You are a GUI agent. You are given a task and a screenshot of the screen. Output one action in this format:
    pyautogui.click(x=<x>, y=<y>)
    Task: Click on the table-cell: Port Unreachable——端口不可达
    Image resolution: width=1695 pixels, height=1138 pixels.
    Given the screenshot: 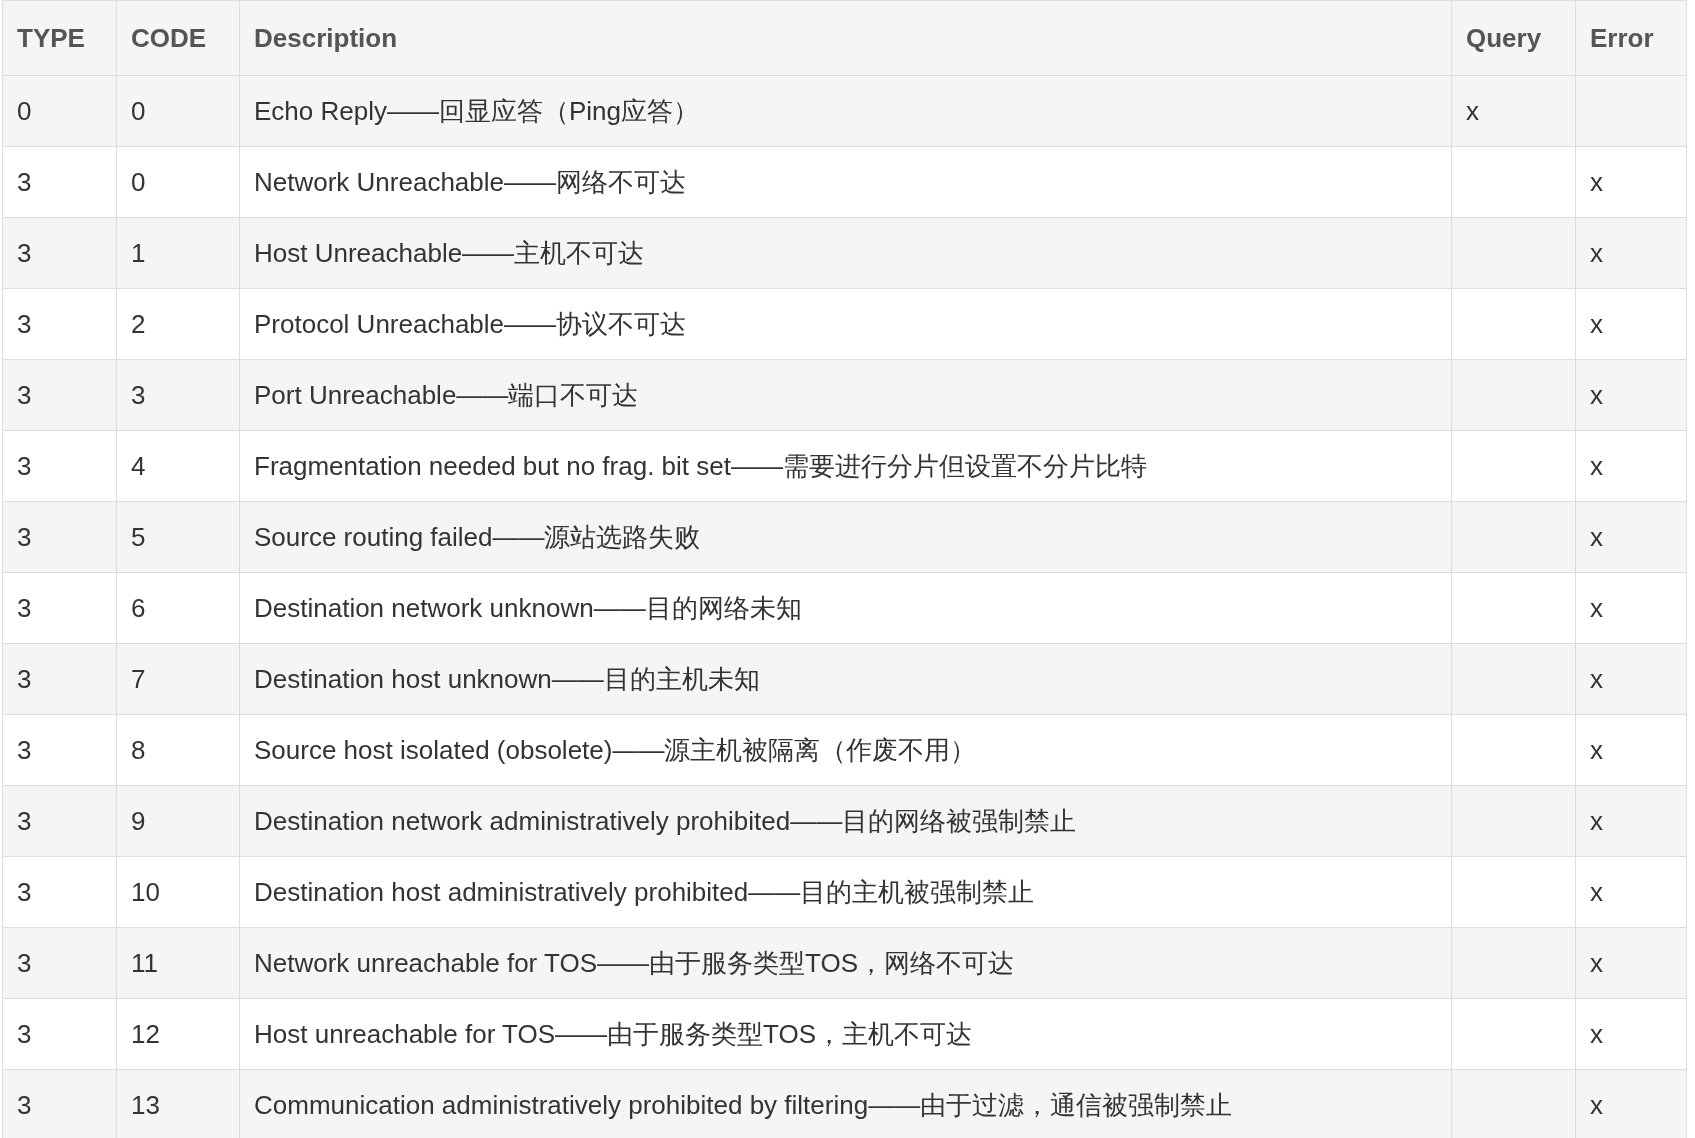 What is the action you would take?
    pyautogui.click(x=845, y=395)
    